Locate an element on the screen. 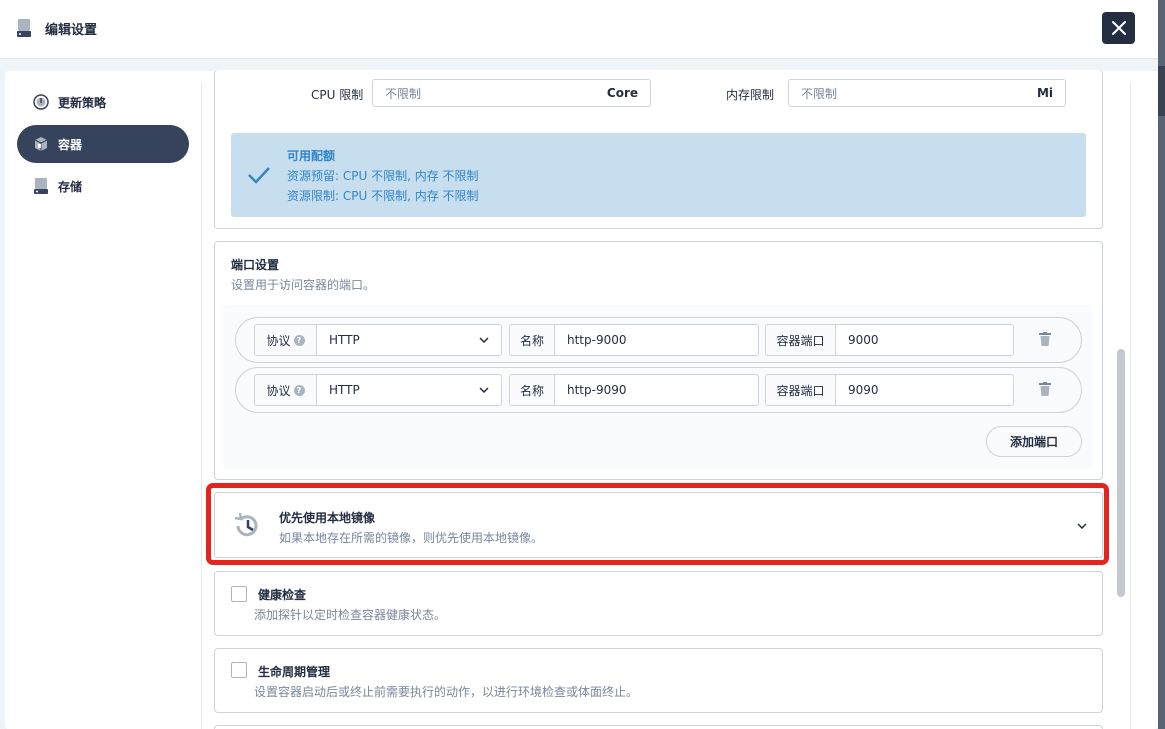 The width and height of the screenshot is (1165, 729). close-button is located at coordinates (1118, 28).